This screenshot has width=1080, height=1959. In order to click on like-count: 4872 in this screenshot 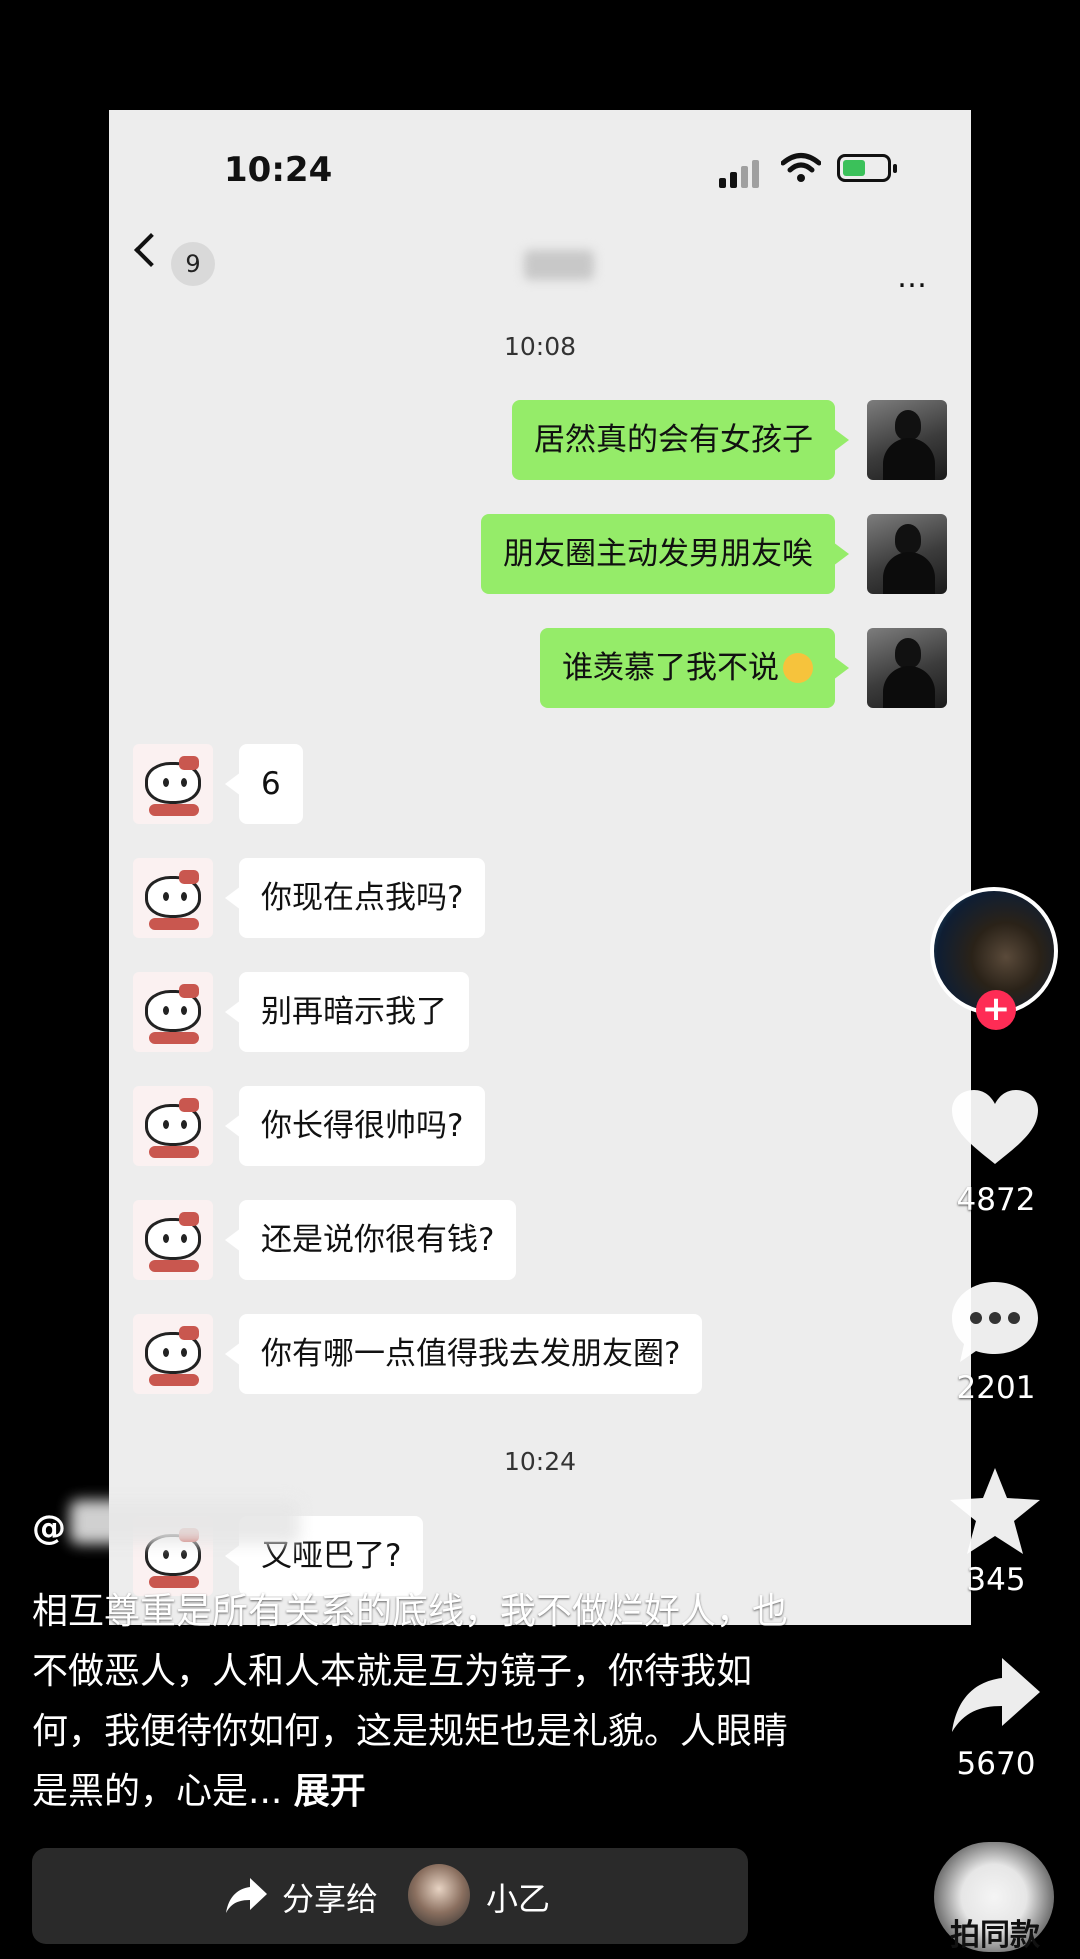, I will do `click(996, 1200)`.